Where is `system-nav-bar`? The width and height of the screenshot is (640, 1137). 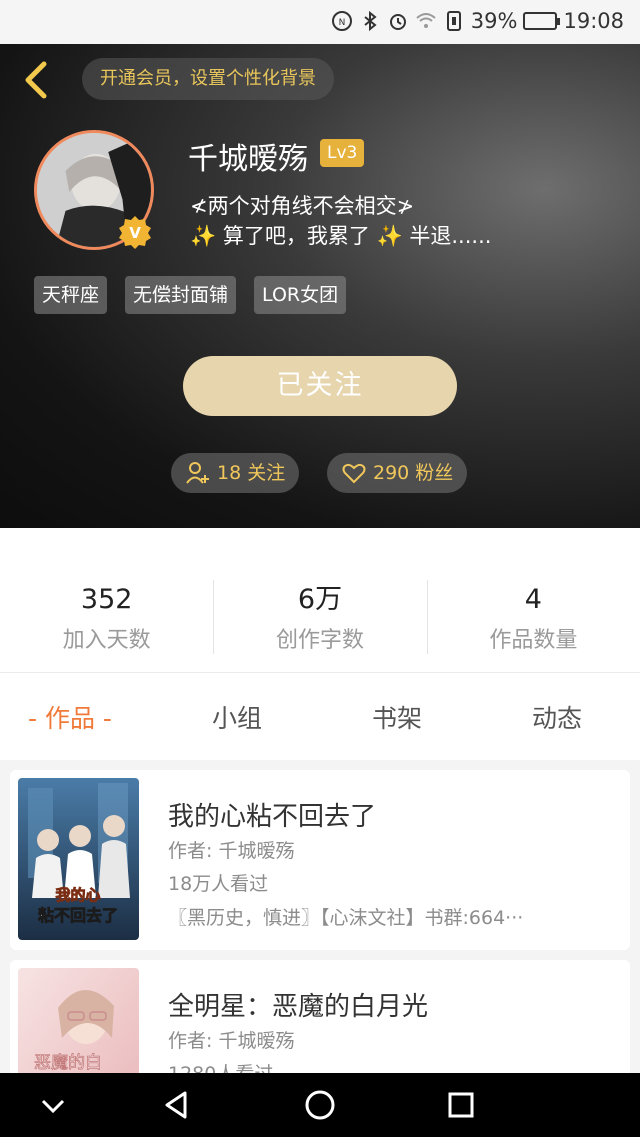 system-nav-bar is located at coordinates (320, 1105).